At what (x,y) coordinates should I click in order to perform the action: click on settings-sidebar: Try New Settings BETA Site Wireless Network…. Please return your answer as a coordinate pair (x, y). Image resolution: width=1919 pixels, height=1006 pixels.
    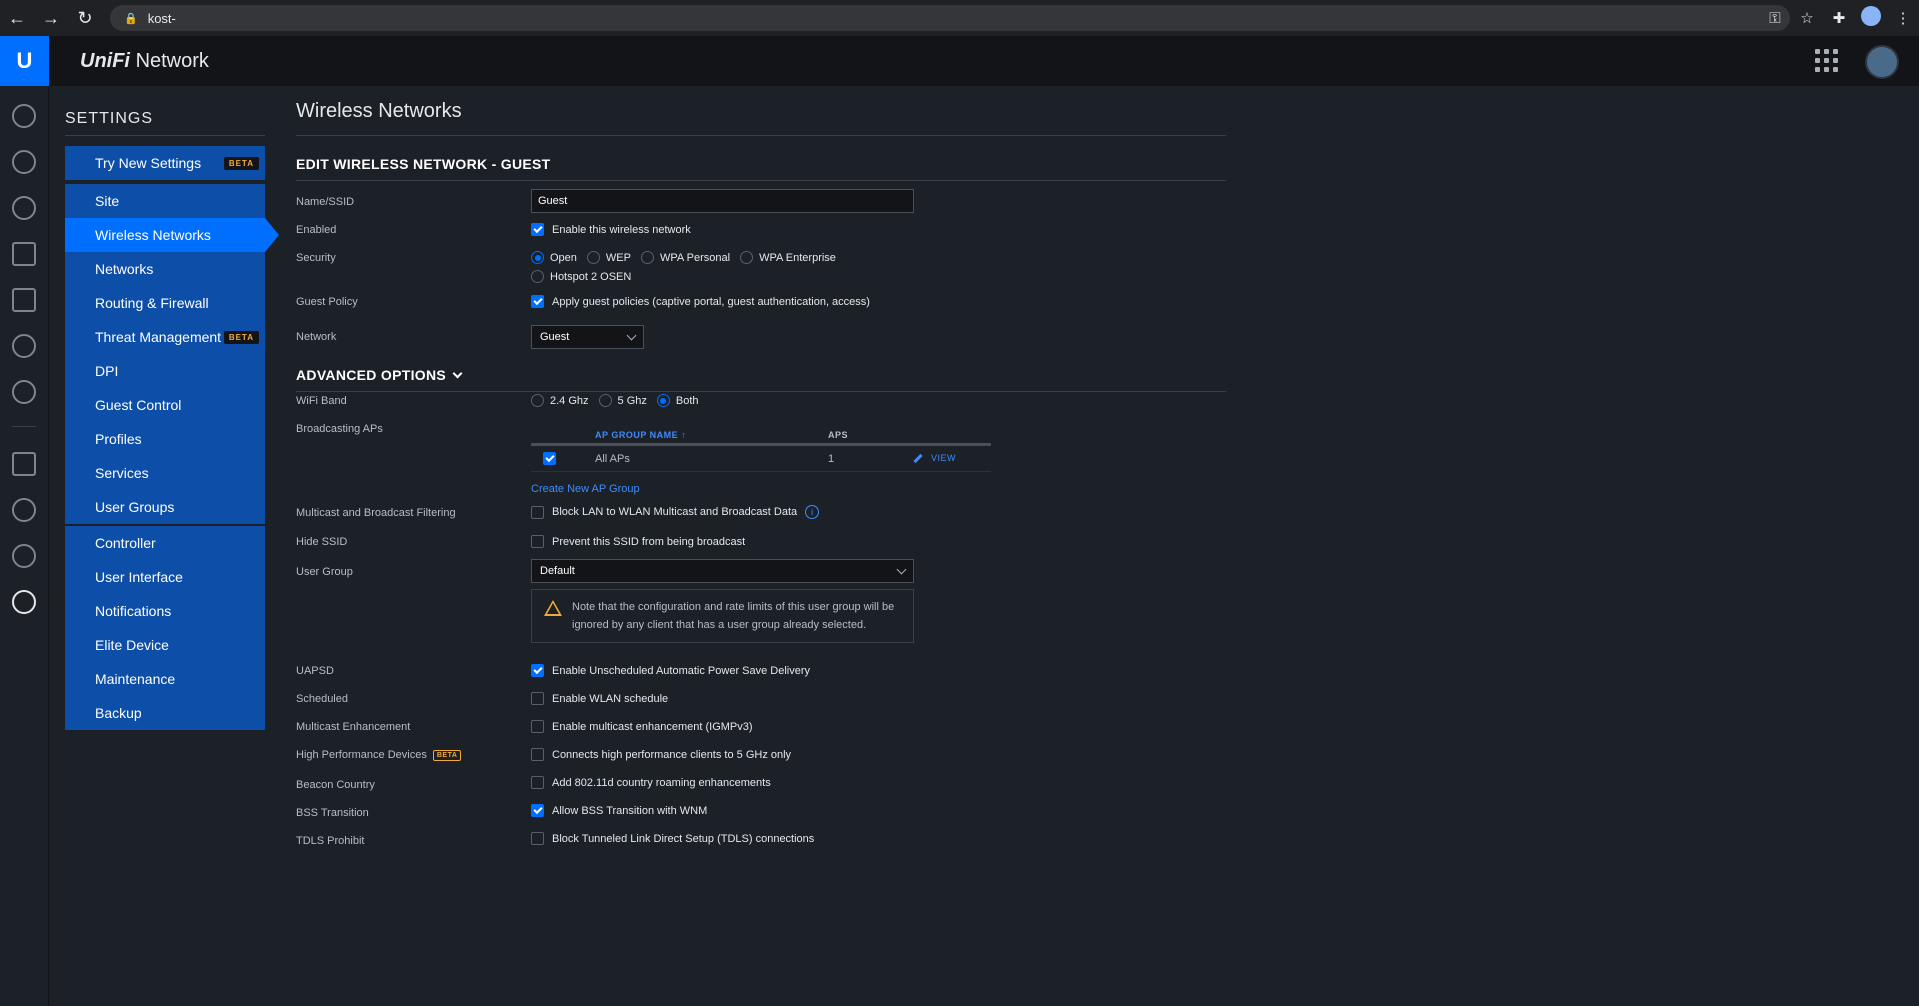
    Looking at the image, I should click on (172, 439).